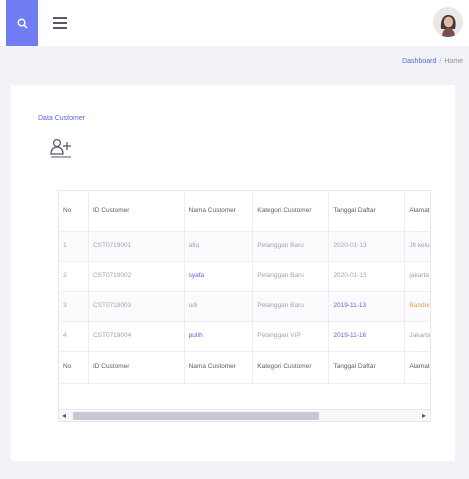 This screenshot has height=479, width=469. I want to click on cell-tanggal: 2019-11-16, so click(367, 336).